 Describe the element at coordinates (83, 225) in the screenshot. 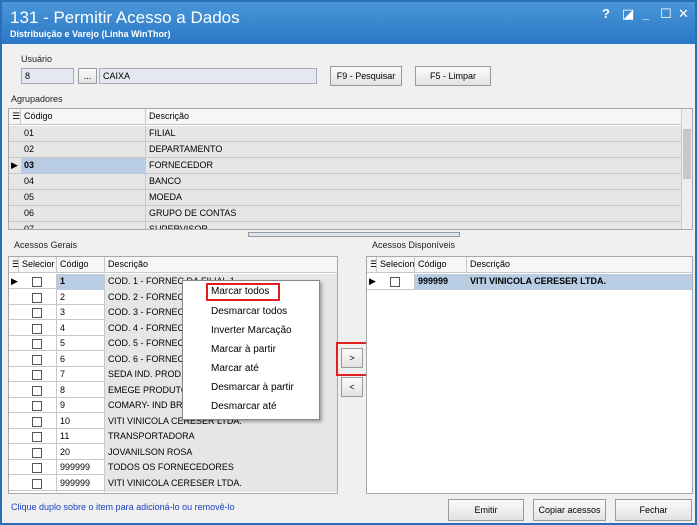

I see `row-code: 07` at that location.